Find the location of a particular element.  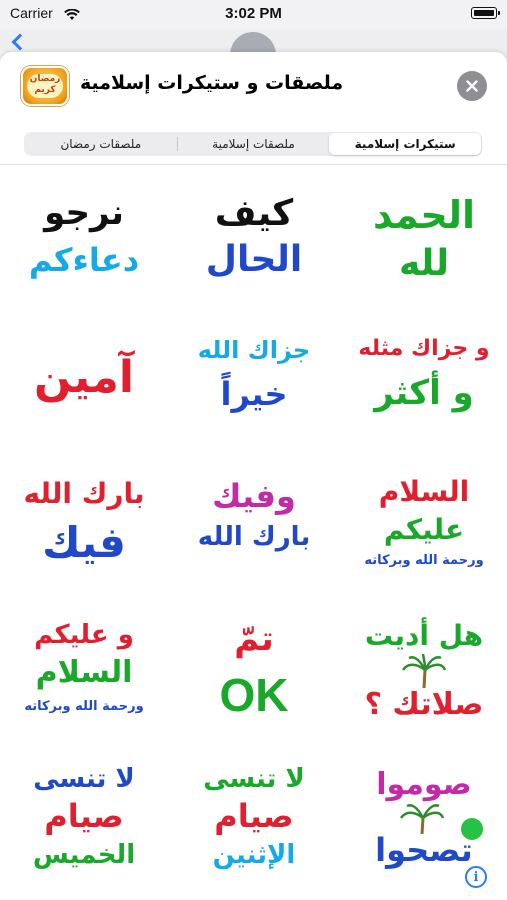

sticker-hal-addayta-salatak: هل أديت صلاتك ؟ is located at coordinates (424, 672).